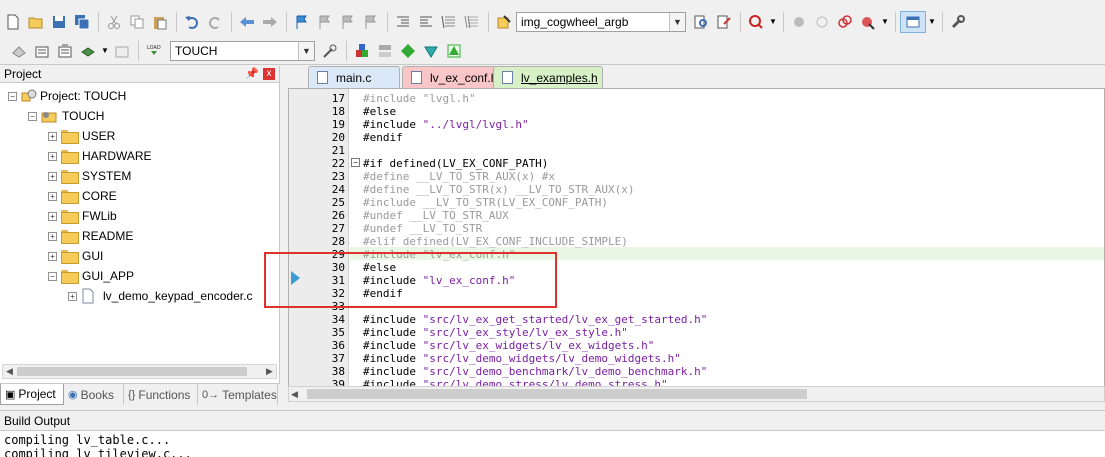 The image size is (1105, 457). Describe the element at coordinates (90, 236) in the screenshot. I see `tree-item-group: + README` at that location.